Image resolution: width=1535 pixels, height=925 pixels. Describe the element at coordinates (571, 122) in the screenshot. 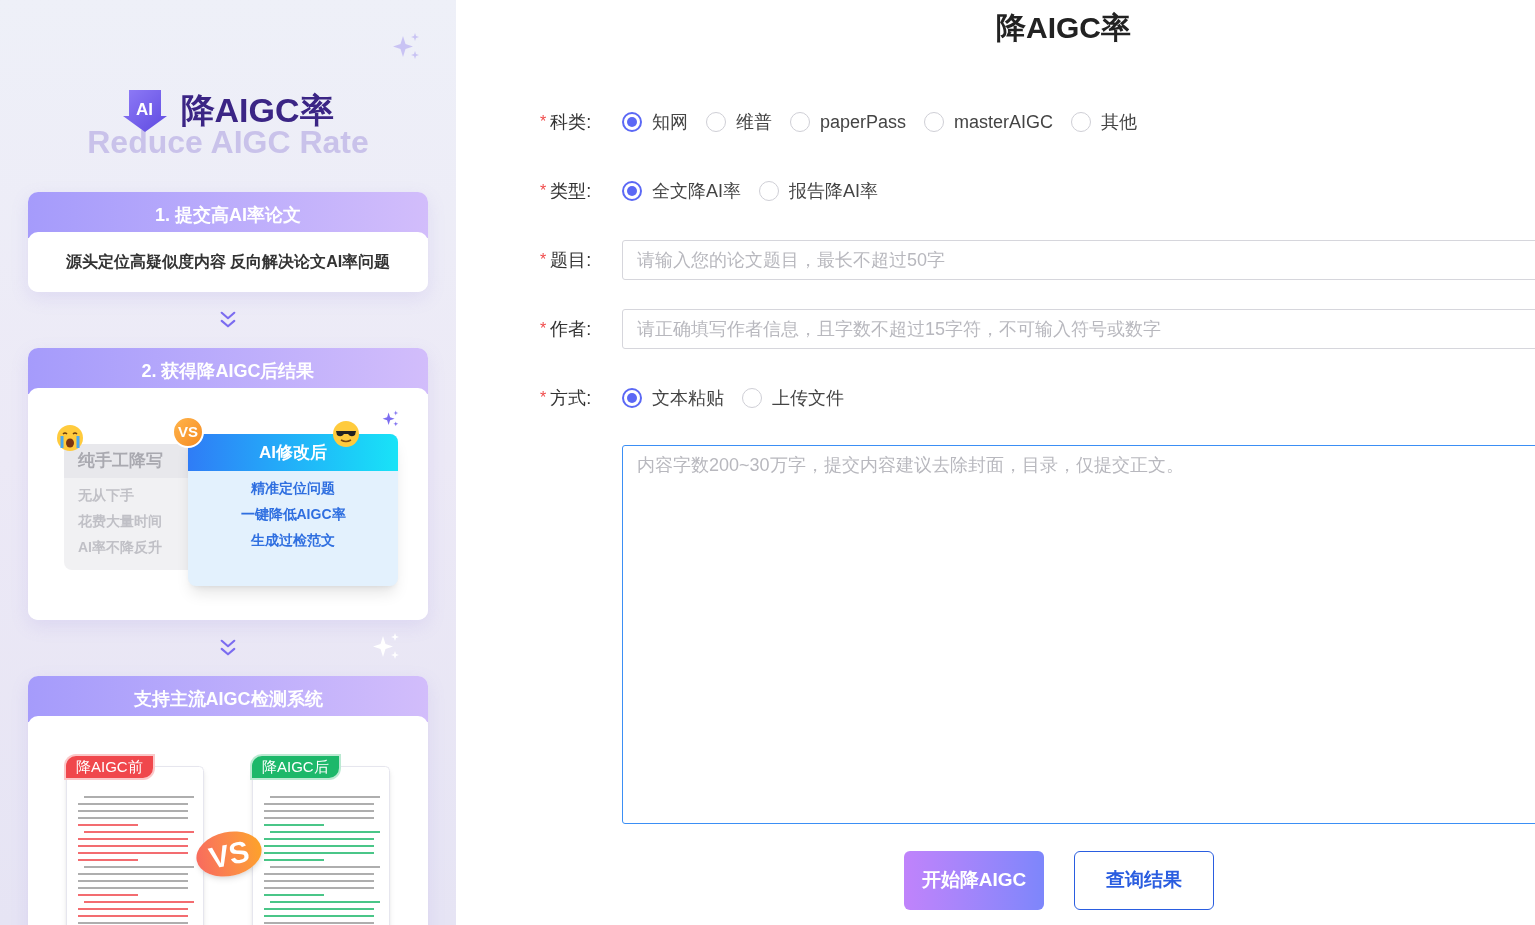

I see `field-label: 科类:` at that location.